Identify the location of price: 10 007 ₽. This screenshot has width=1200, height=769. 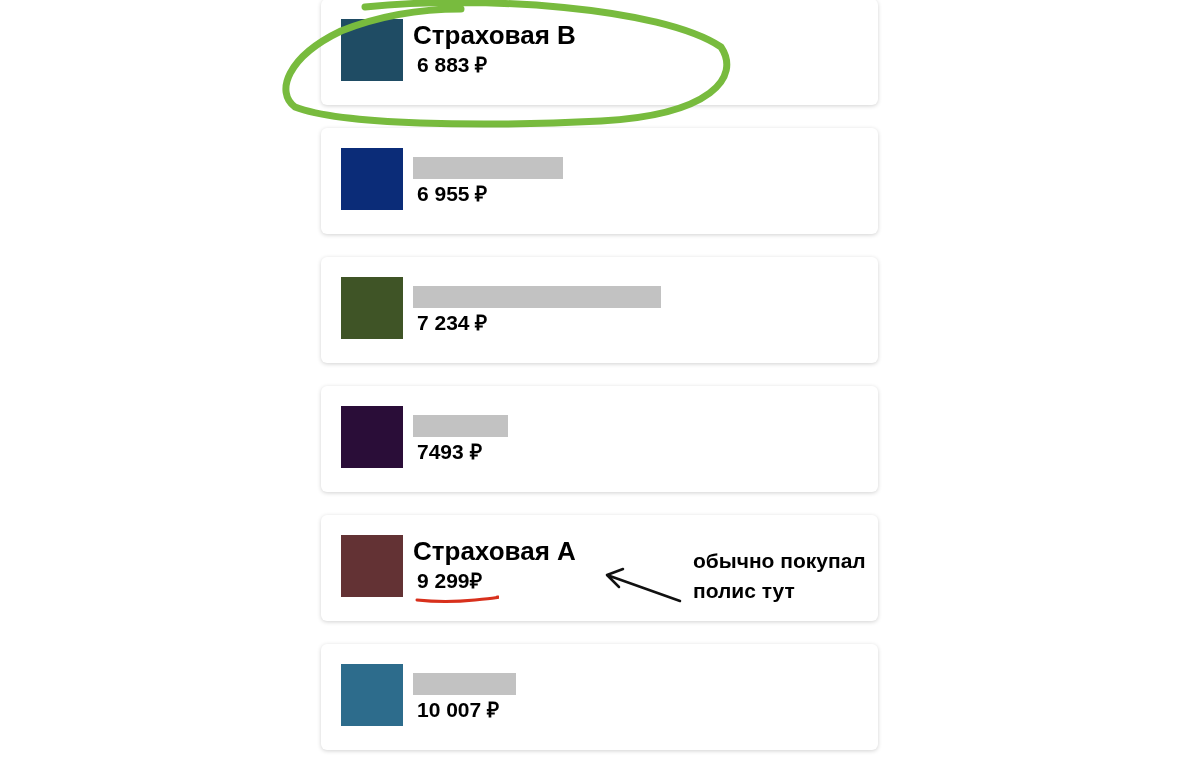
(458, 709).